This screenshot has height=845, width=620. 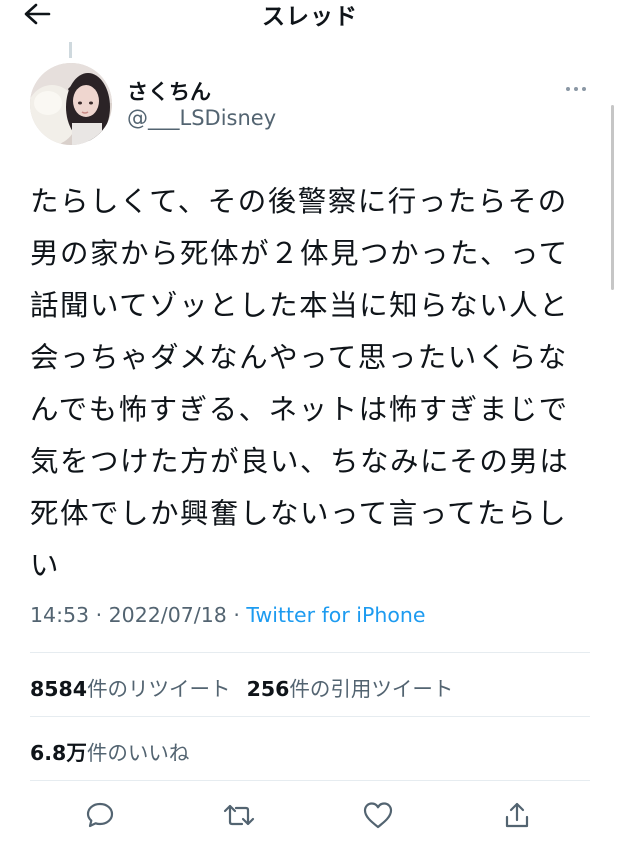 I want to click on heart-icon, so click(x=378, y=815).